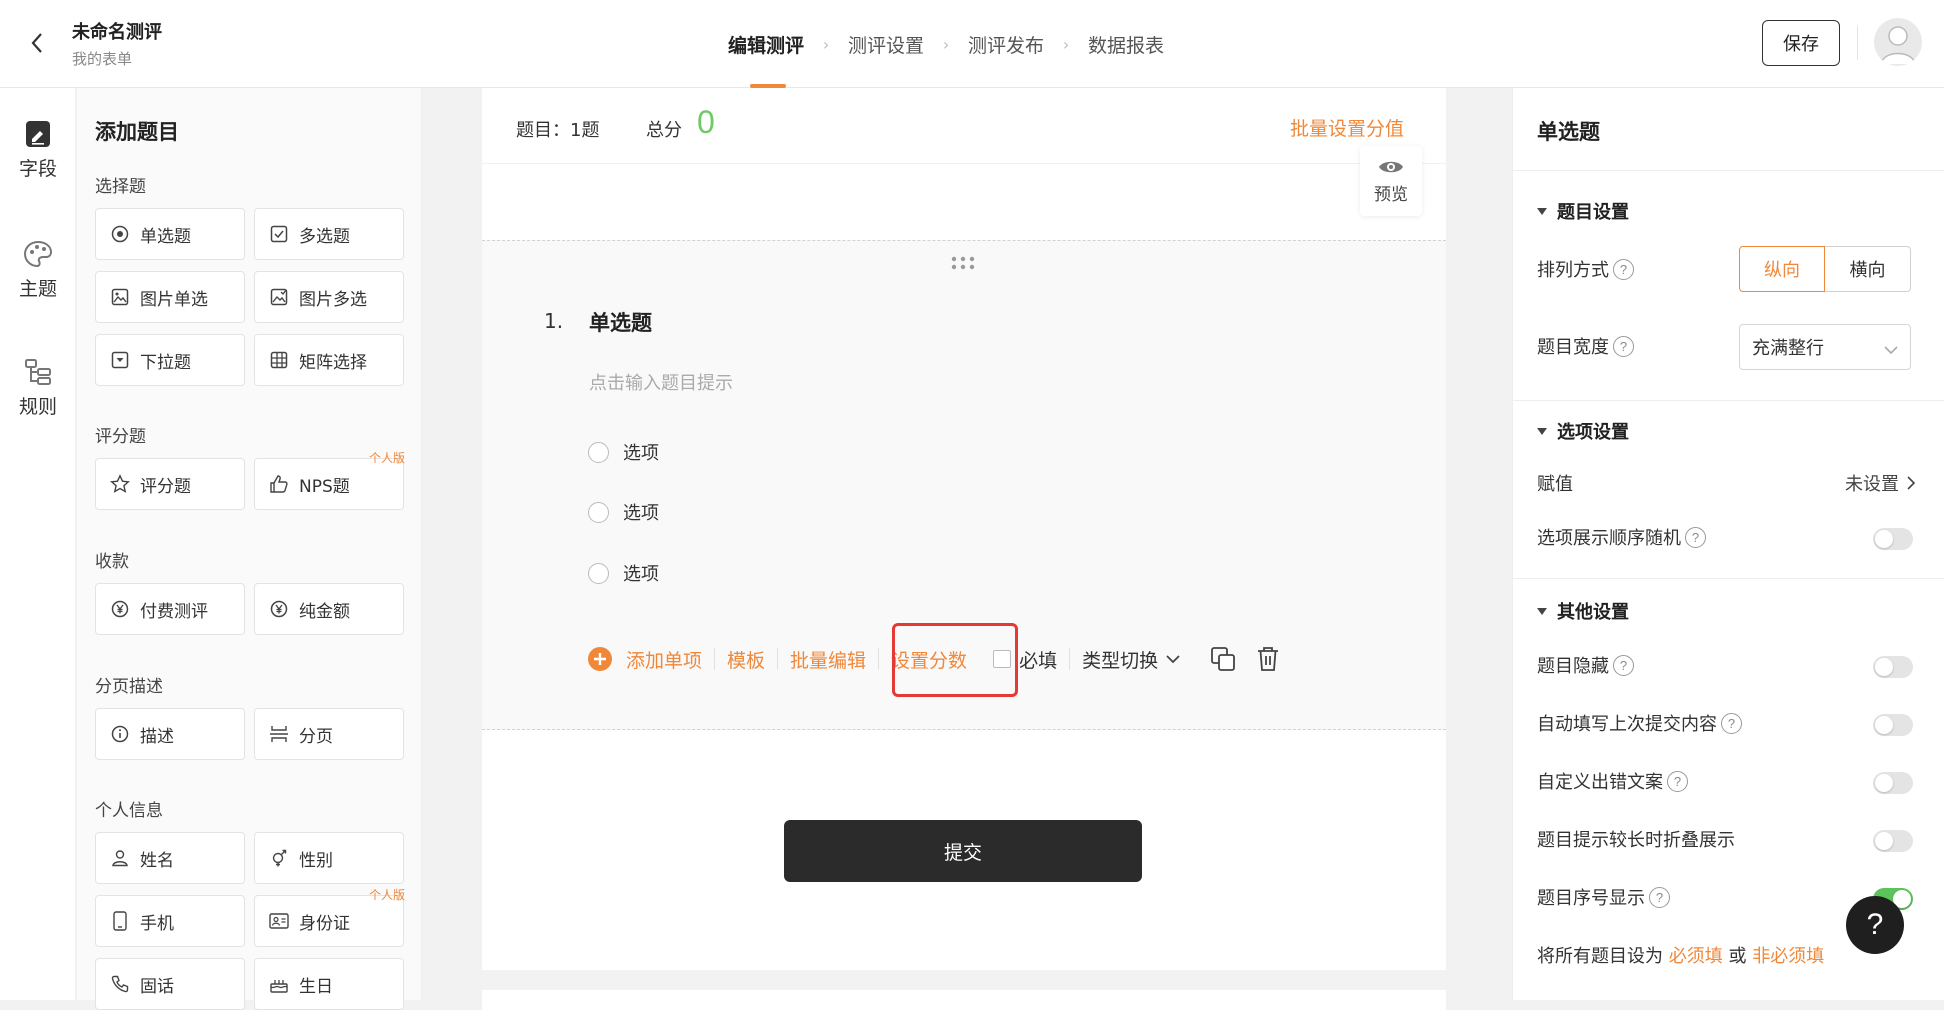  Describe the element at coordinates (1893, 539) in the screenshot. I see `random-order-toggle` at that location.